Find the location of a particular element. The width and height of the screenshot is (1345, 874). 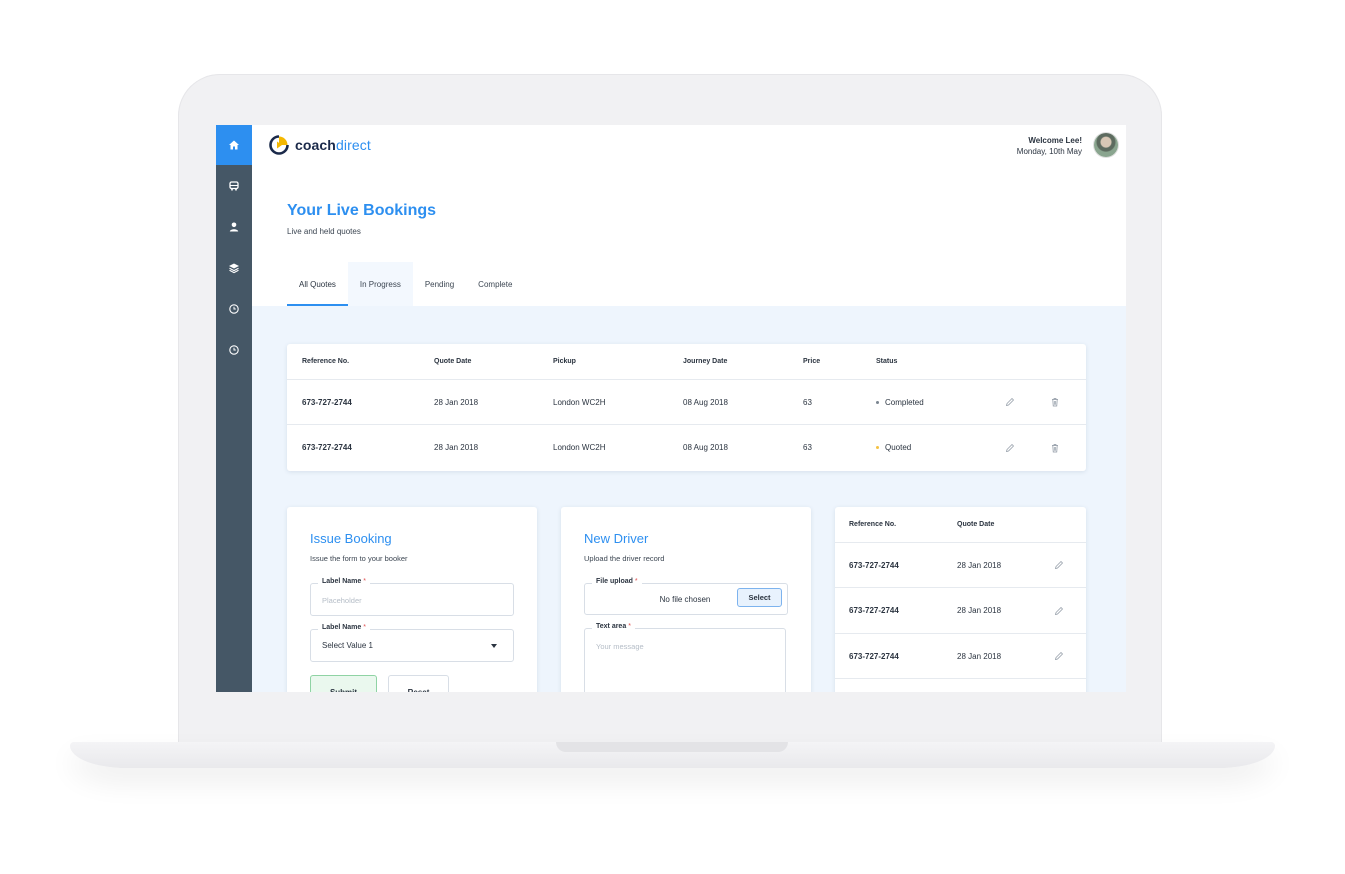

status-text: Completed is located at coordinates (904, 402).